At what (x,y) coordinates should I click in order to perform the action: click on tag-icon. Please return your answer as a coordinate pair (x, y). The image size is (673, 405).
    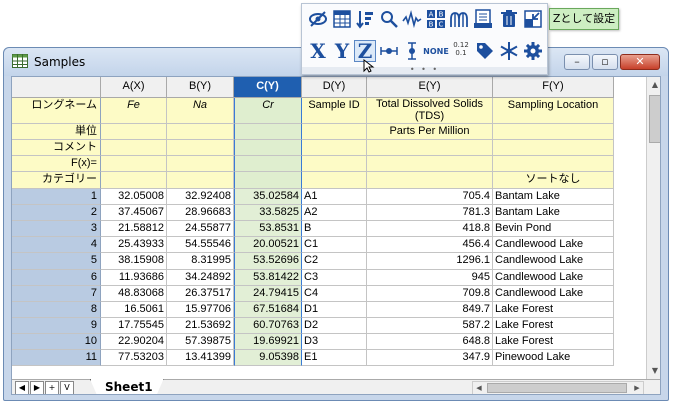
    Looking at the image, I should click on (485, 51).